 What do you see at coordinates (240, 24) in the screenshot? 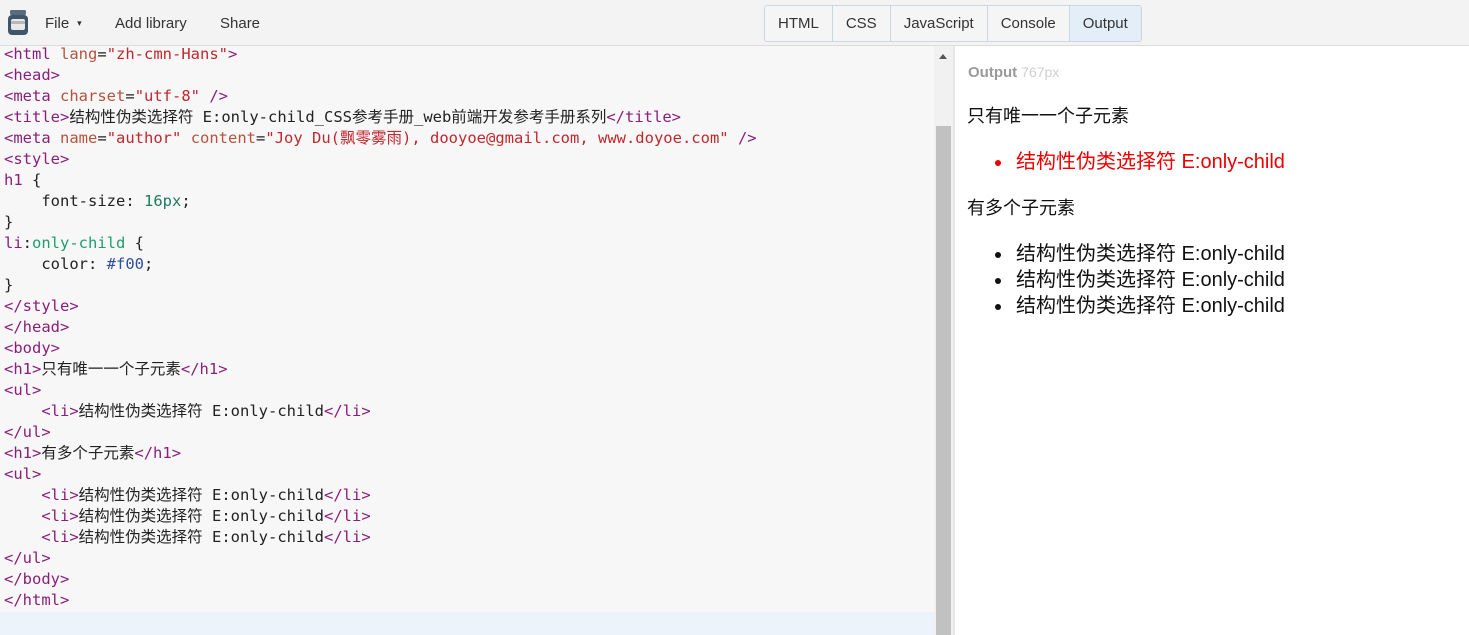
I see `share-button: Share` at bounding box center [240, 24].